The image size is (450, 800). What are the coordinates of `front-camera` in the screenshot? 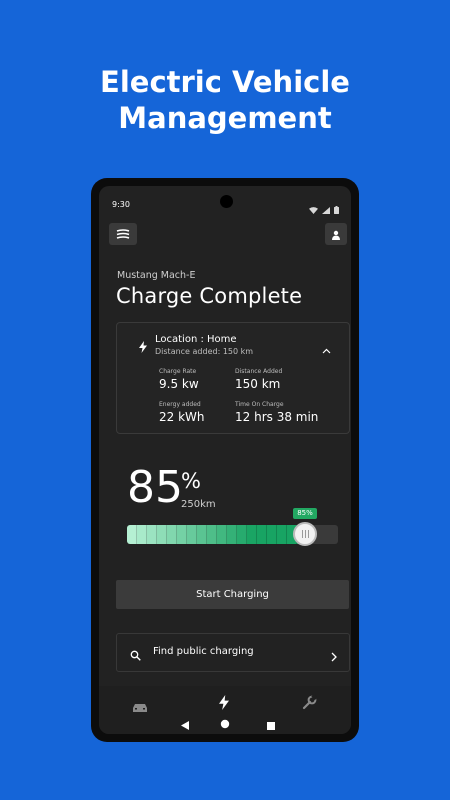 It's located at (226, 201).